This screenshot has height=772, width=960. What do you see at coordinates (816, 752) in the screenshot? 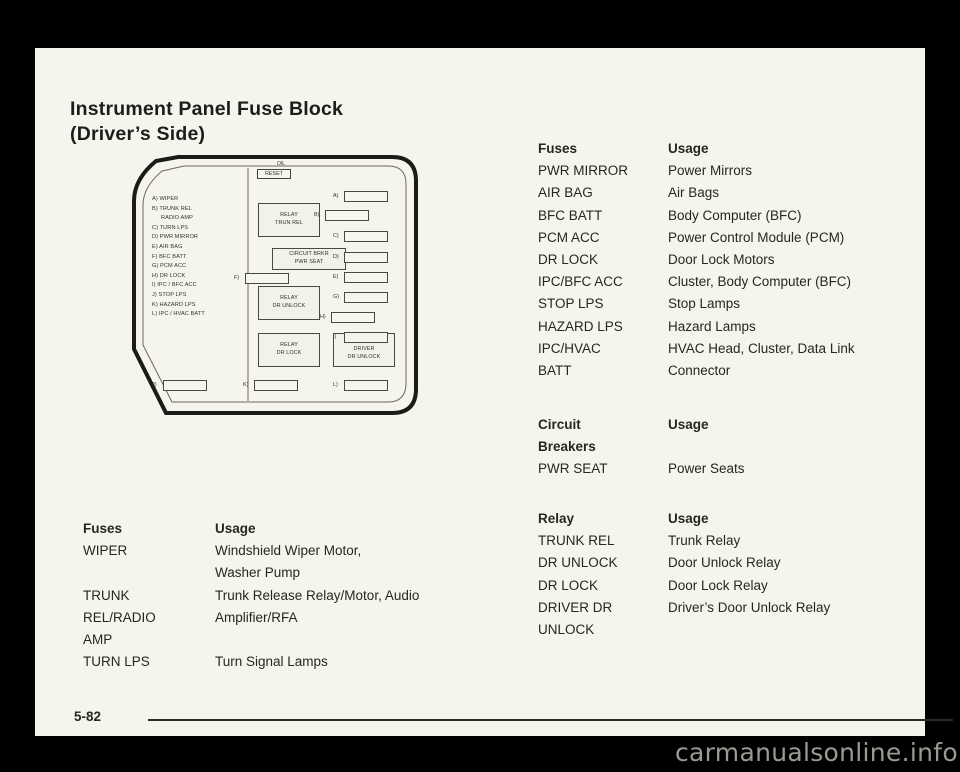
I see `site-watermark: carmanualsonline.info` at bounding box center [816, 752].